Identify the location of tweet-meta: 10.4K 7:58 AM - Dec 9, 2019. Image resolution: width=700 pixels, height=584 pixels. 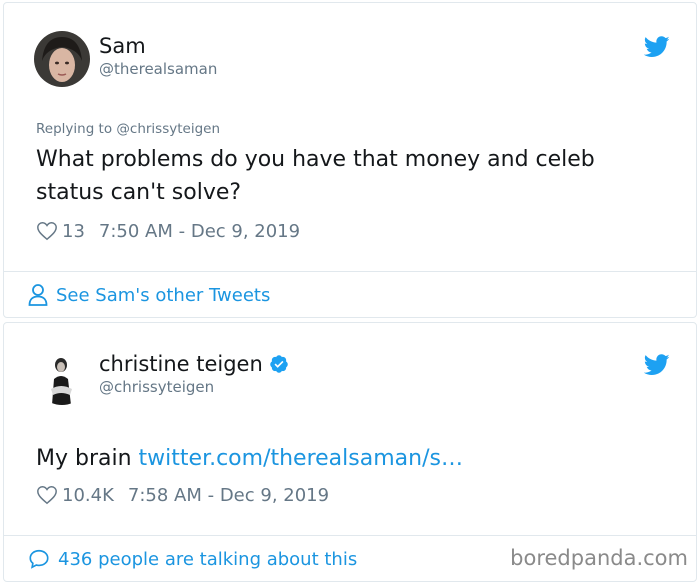
(182, 495).